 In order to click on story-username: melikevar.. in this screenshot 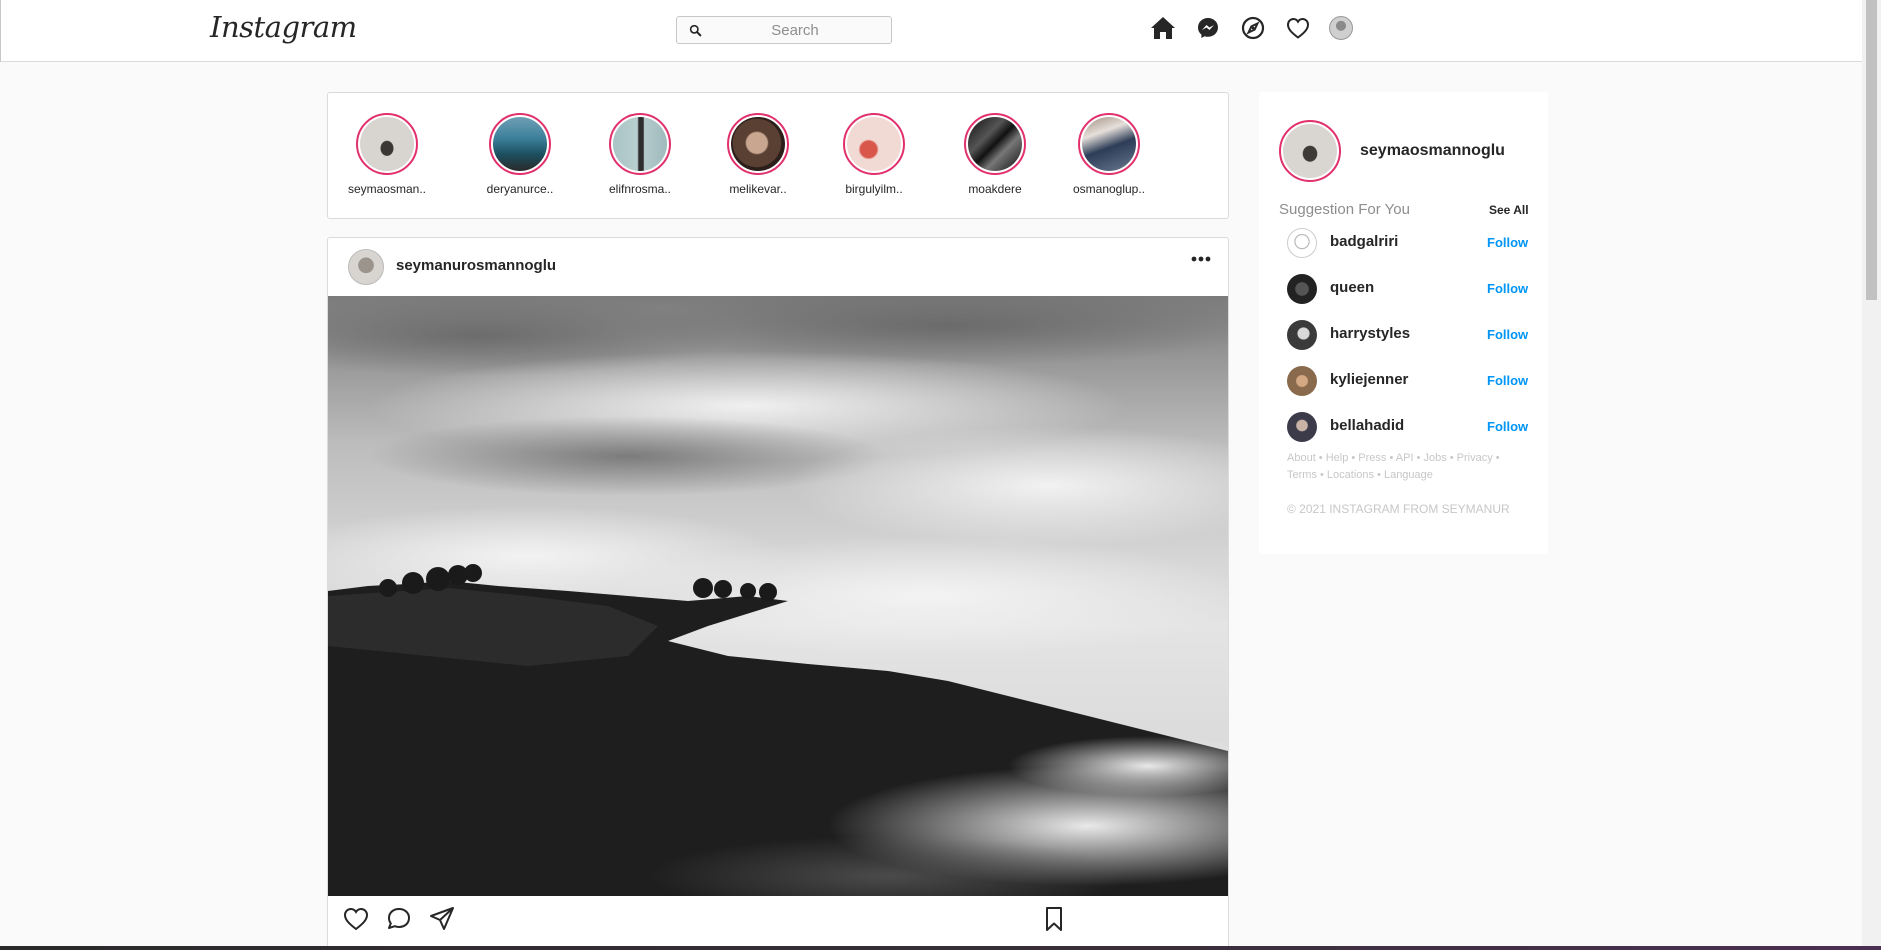, I will do `click(758, 189)`.